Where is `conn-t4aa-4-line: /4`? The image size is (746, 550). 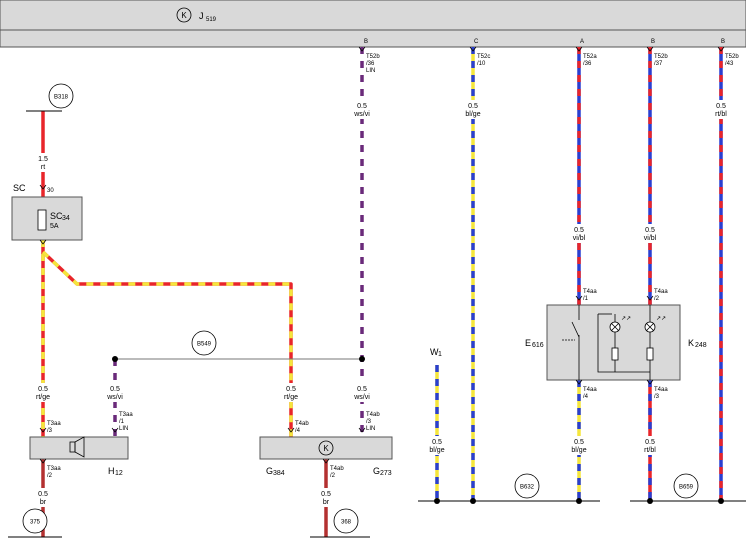 conn-t4aa-4-line: /4 is located at coordinates (586, 397).